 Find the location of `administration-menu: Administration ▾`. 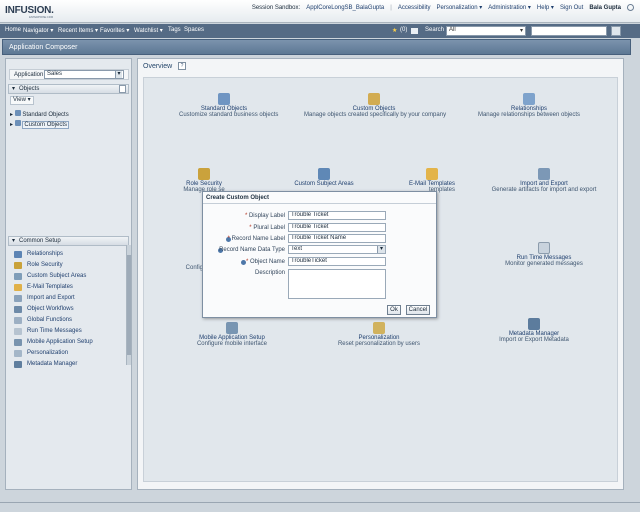

administration-menu: Administration ▾ is located at coordinates (509, 7).